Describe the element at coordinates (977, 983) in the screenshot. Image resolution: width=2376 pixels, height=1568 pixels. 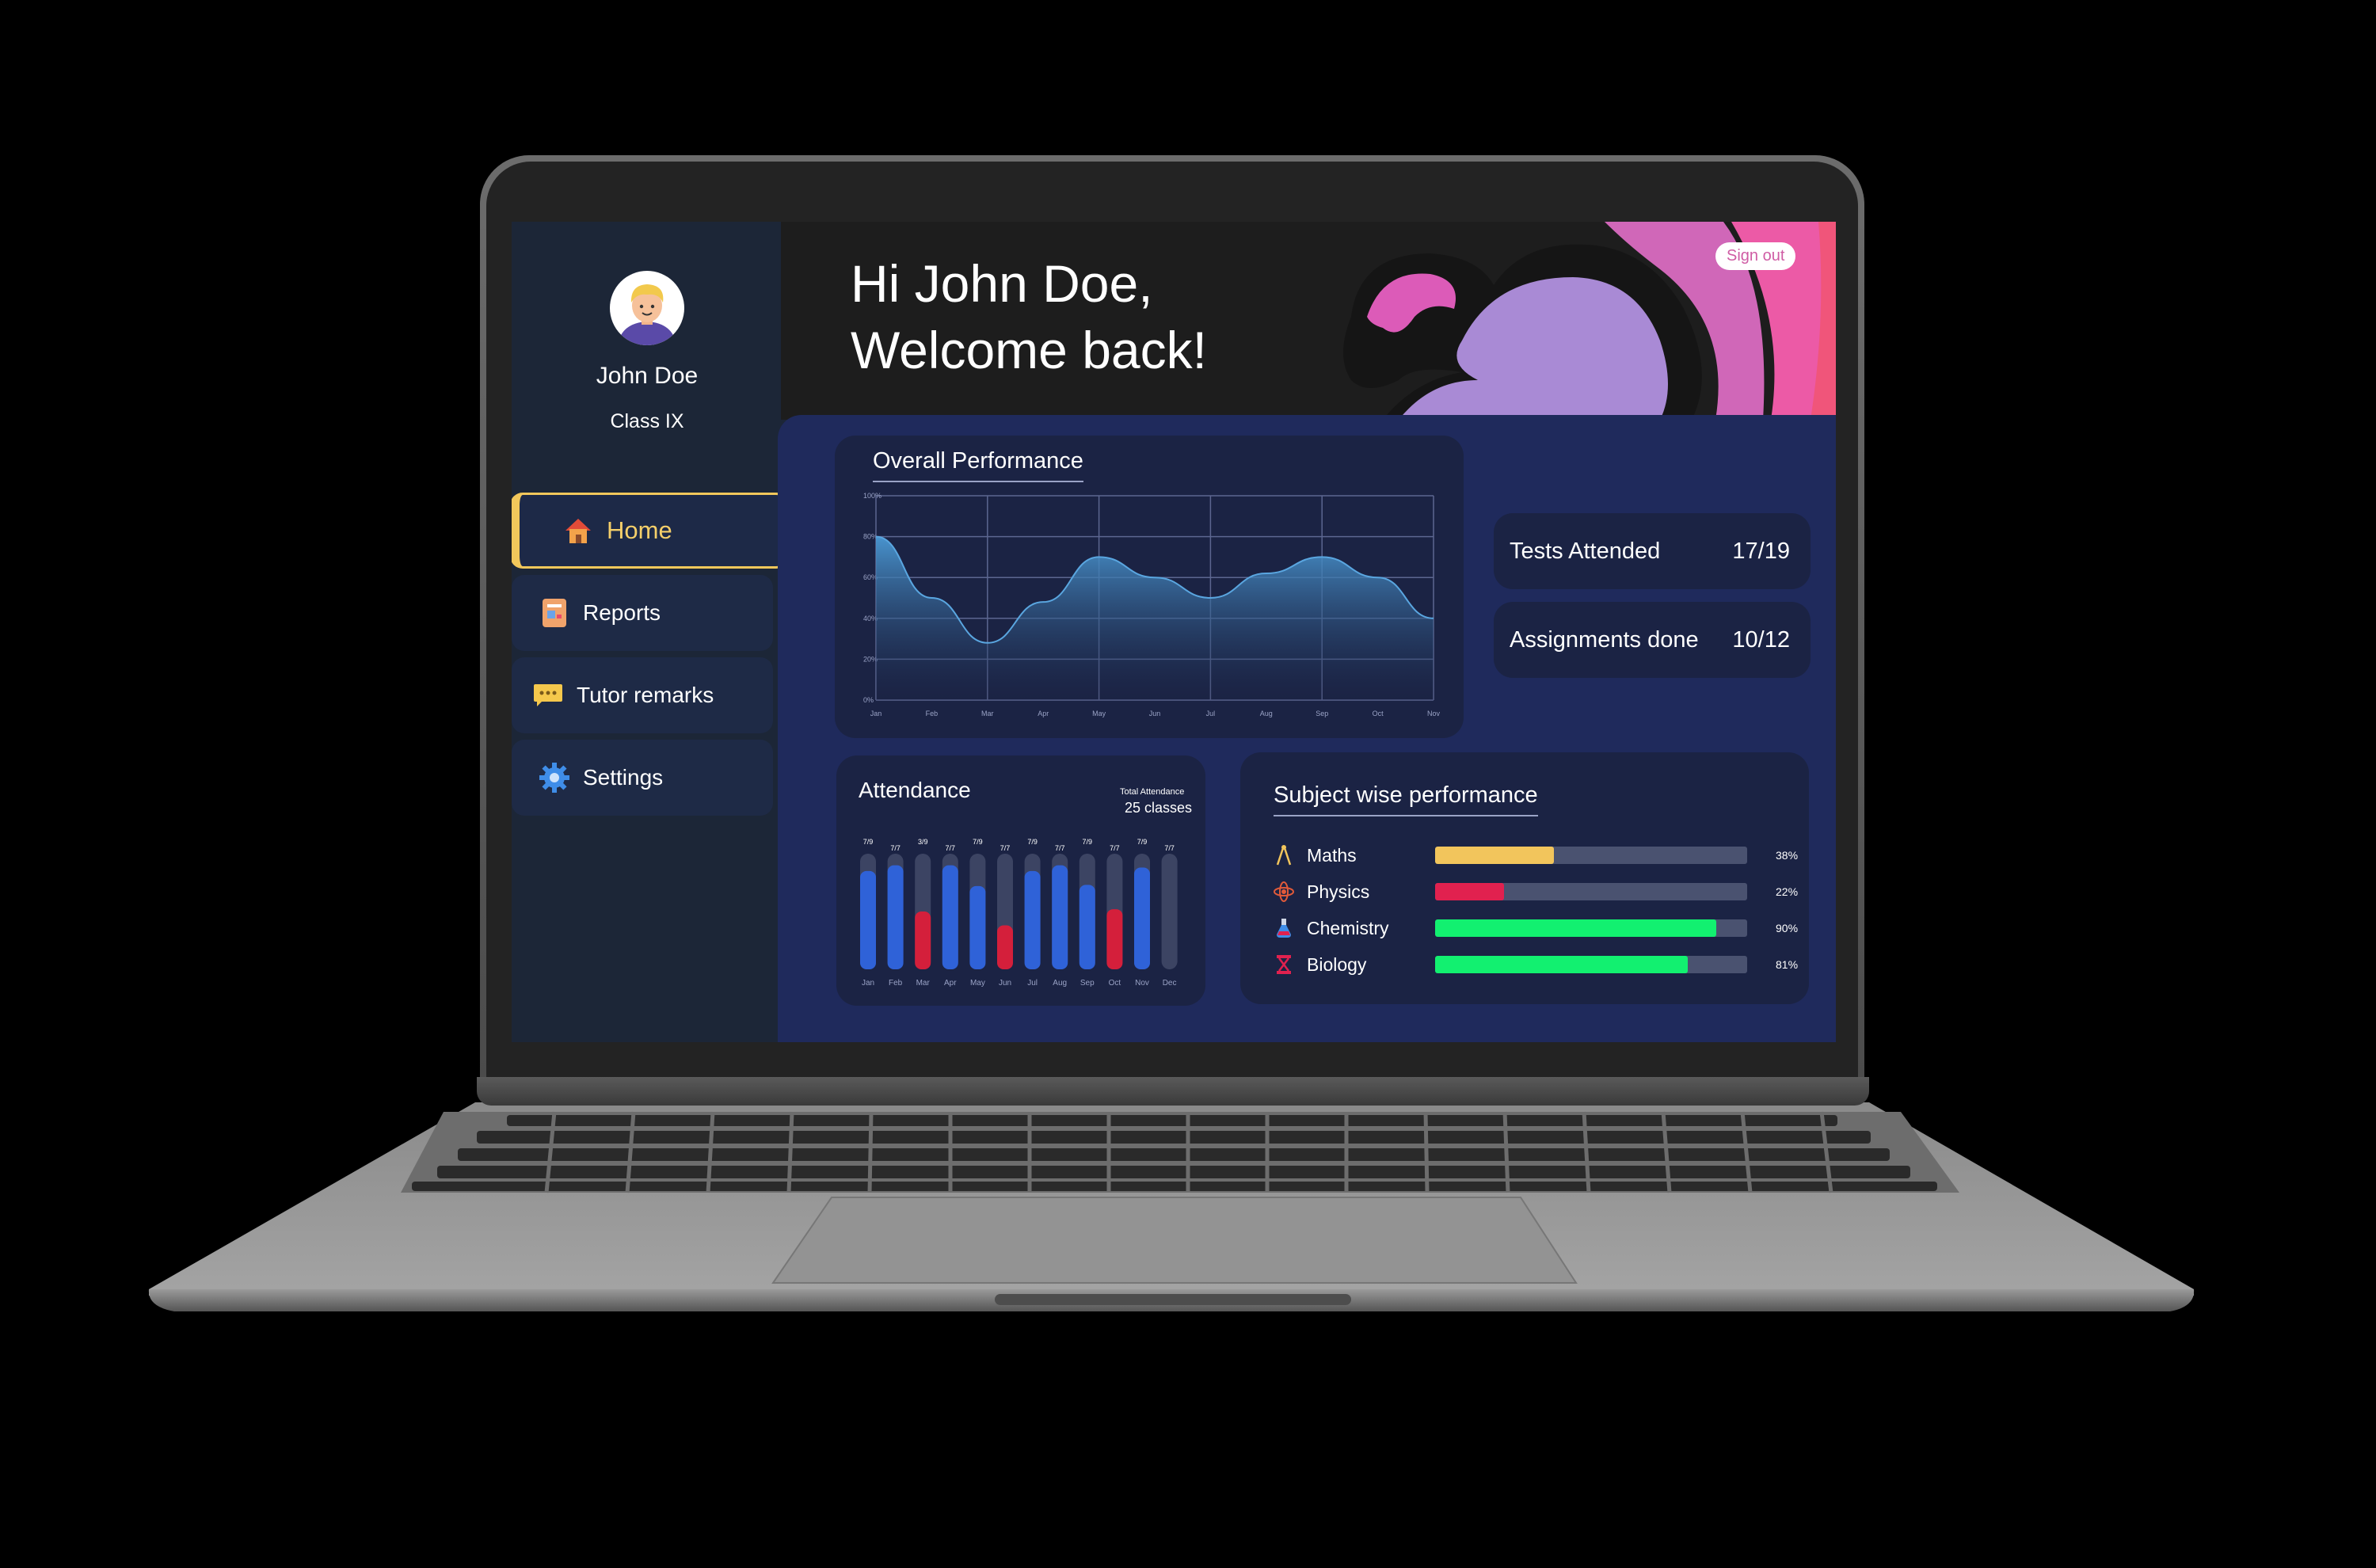
I see `attendance-month-label: May` at that location.